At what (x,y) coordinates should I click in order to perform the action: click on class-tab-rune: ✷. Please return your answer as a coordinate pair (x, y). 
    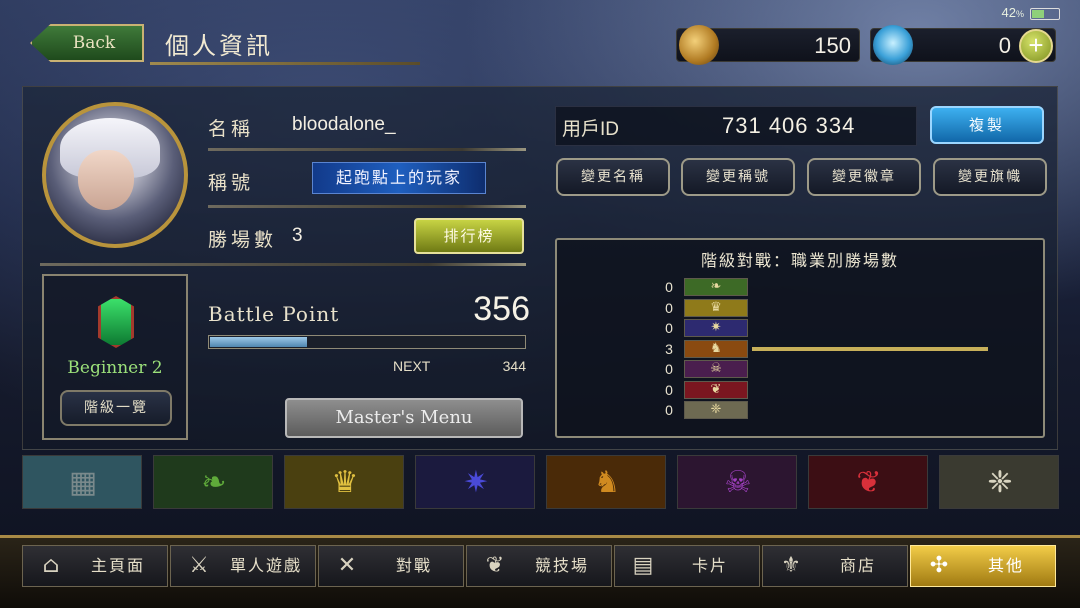
    Looking at the image, I should click on (475, 482).